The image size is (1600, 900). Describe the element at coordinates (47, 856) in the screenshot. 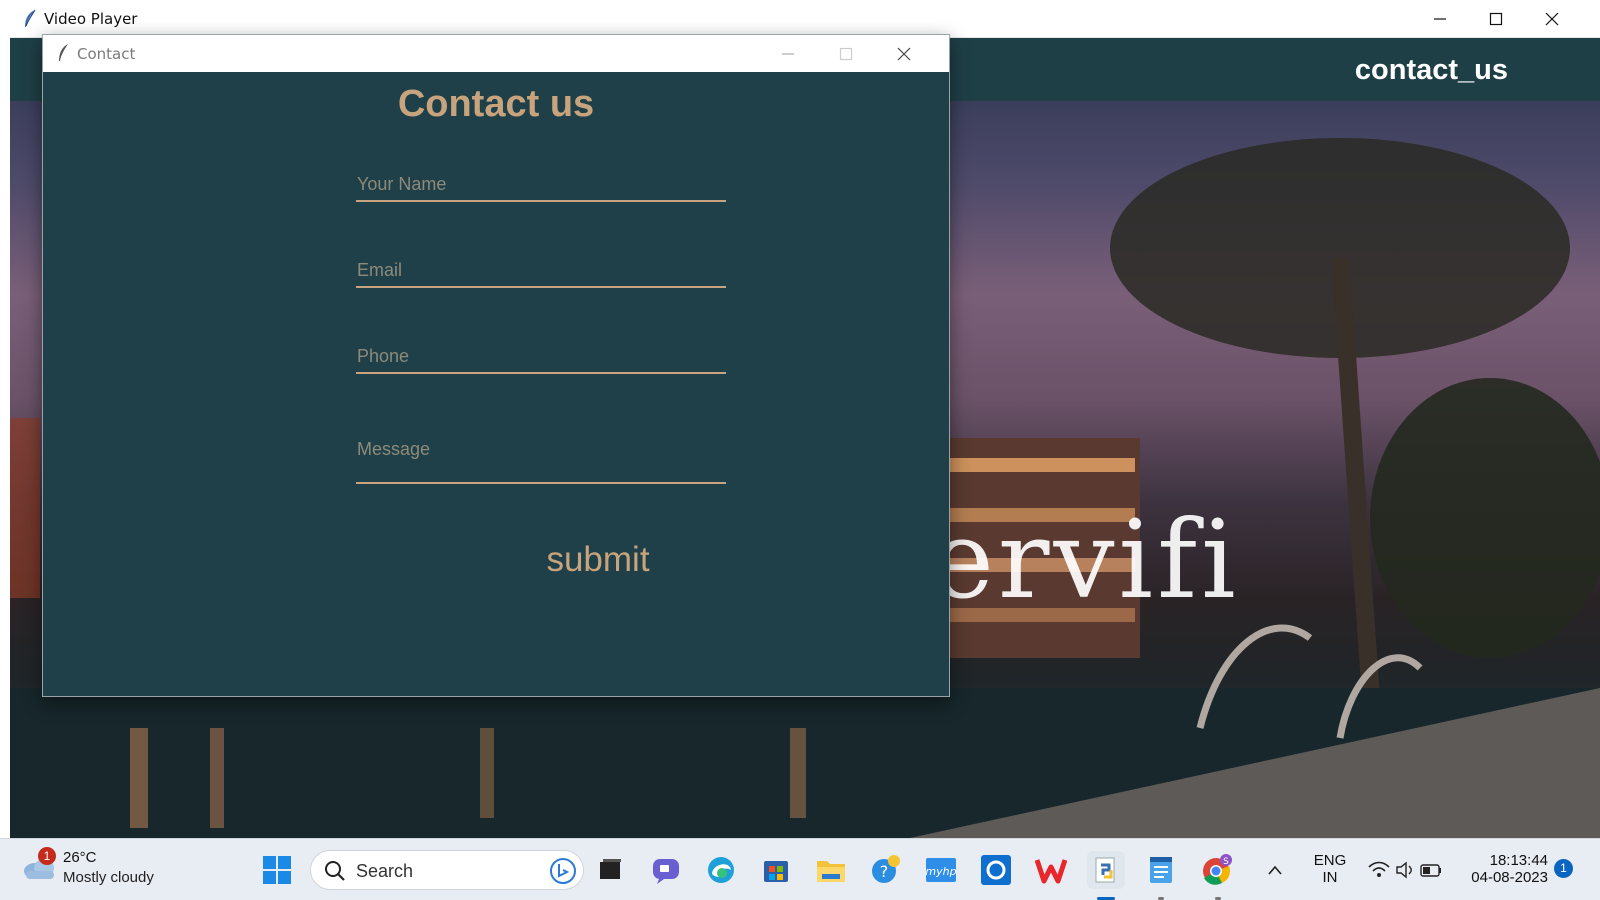

I see `weather-alert-badge: 1` at that location.